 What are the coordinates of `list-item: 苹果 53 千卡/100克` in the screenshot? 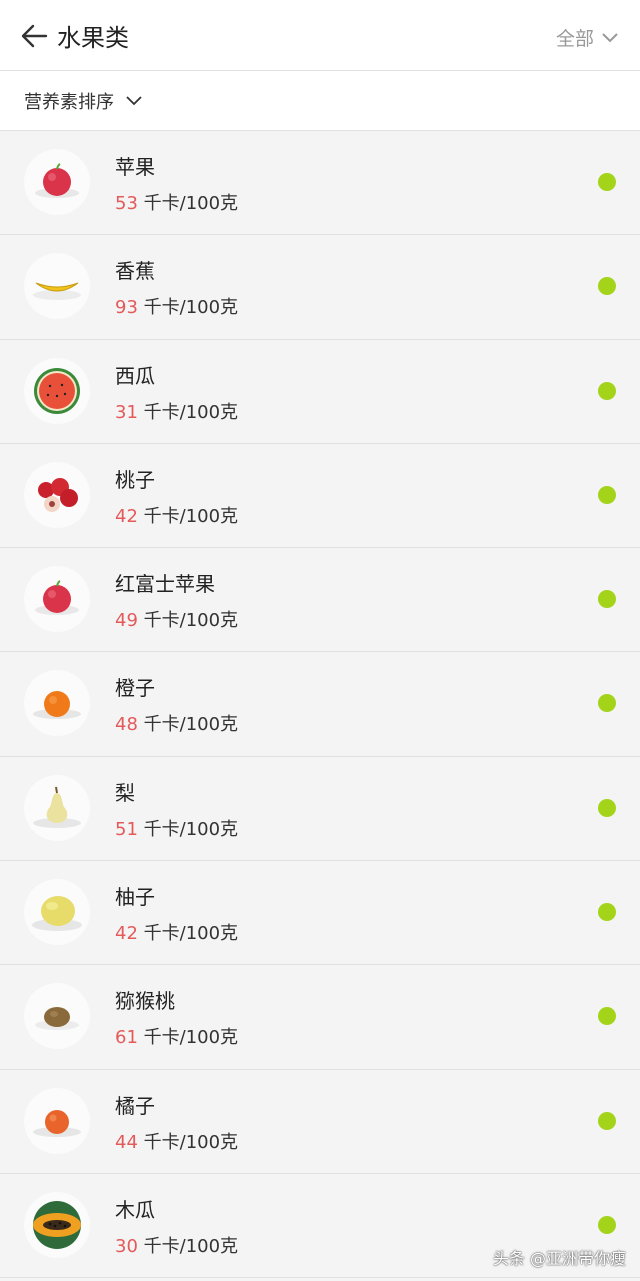 It's located at (320, 183).